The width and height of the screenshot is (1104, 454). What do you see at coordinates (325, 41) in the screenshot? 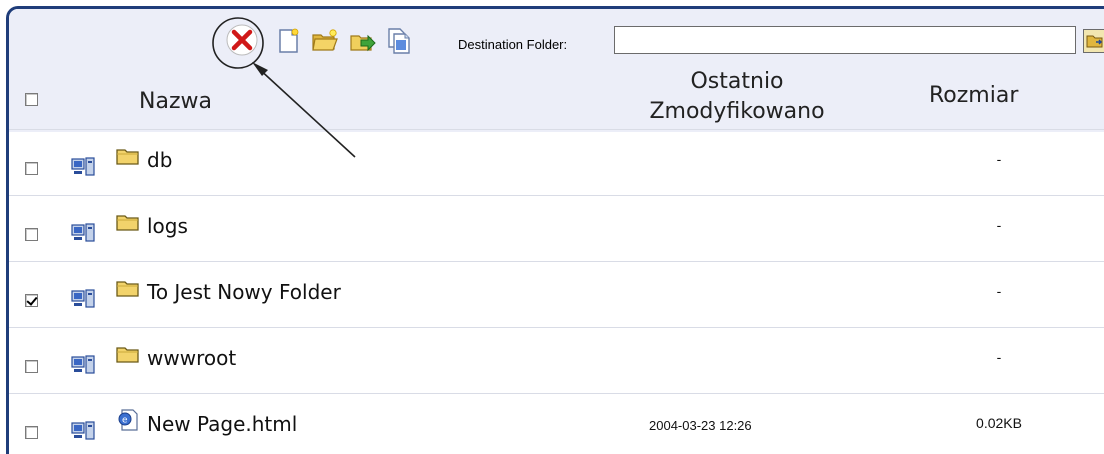
I see `new-folder-icon` at bounding box center [325, 41].